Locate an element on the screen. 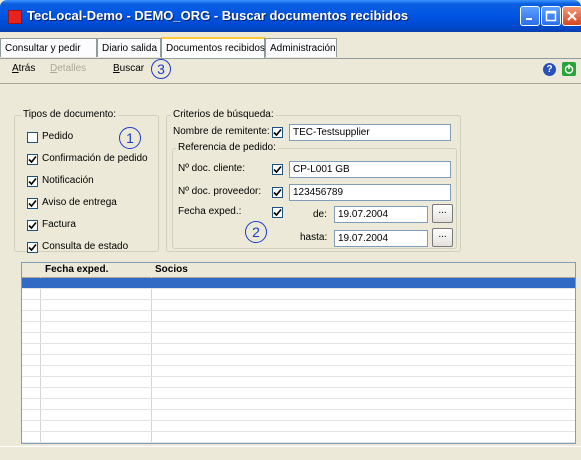 This screenshot has height=460, width=581. minimize-button is located at coordinates (530, 16).